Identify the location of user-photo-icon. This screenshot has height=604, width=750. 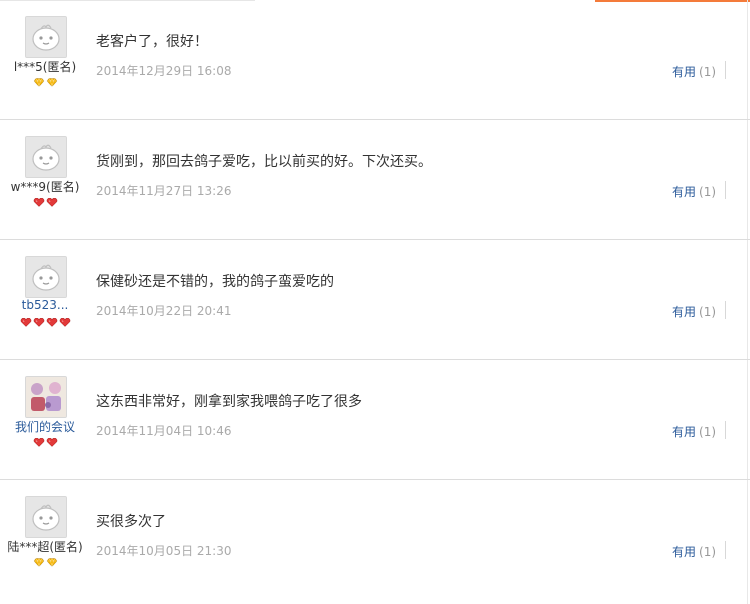
(46, 397).